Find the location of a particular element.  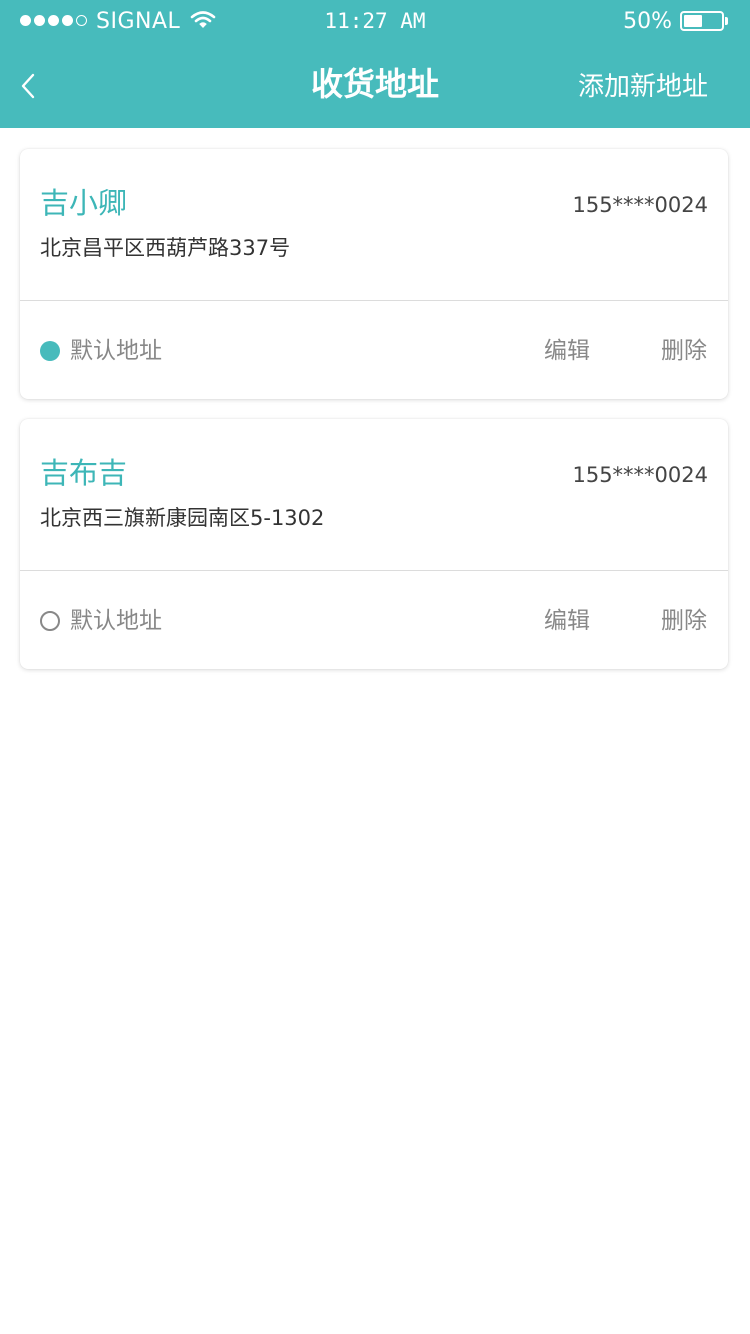

battery-percent: 50% is located at coordinates (647, 21).